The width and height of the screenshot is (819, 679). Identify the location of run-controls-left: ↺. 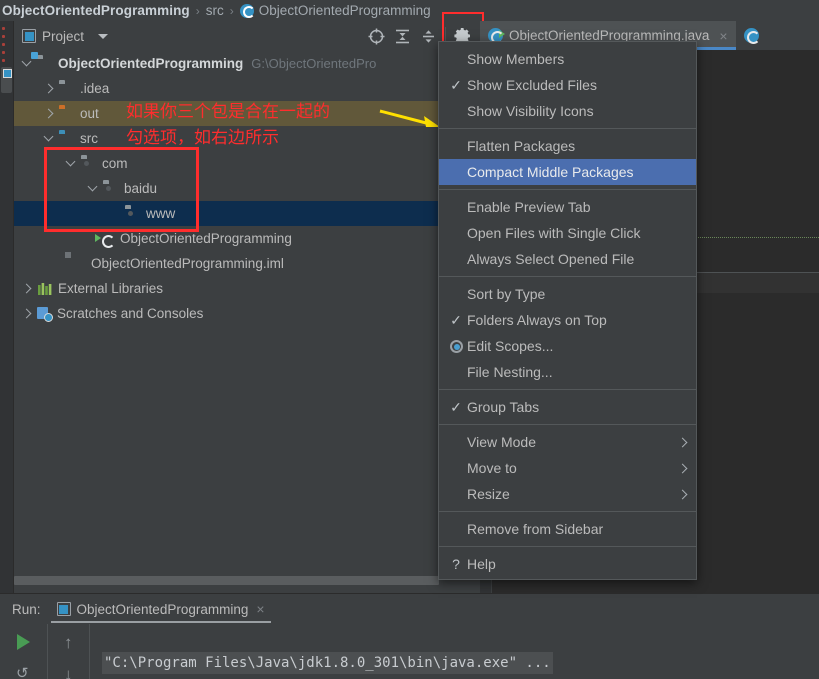
(24, 651).